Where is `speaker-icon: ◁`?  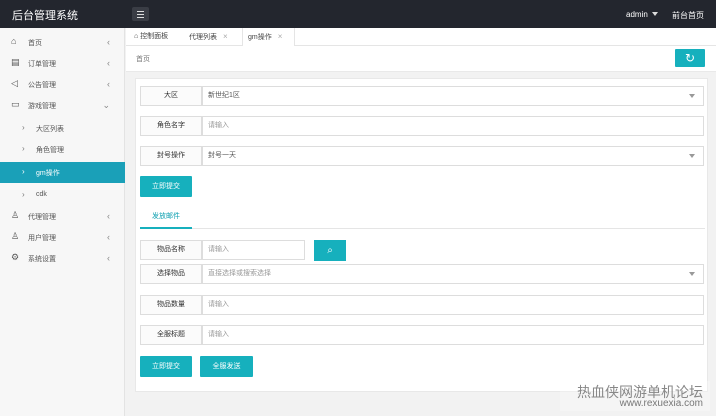
speaker-icon: ◁ is located at coordinates (14, 83).